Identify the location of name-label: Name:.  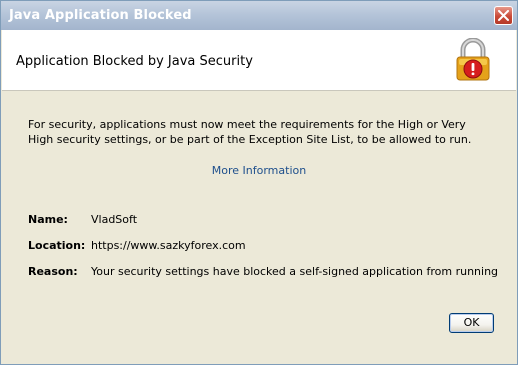
(48, 219).